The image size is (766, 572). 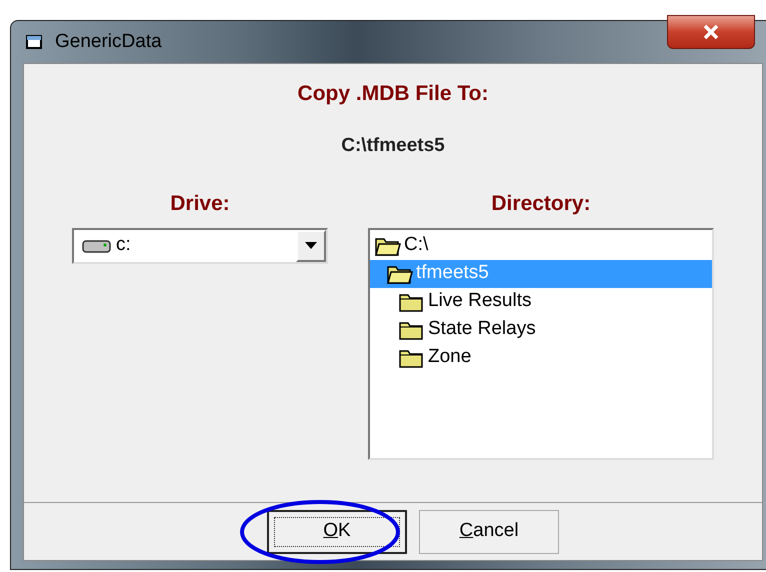 I want to click on drive-label: Drive:, so click(x=200, y=204).